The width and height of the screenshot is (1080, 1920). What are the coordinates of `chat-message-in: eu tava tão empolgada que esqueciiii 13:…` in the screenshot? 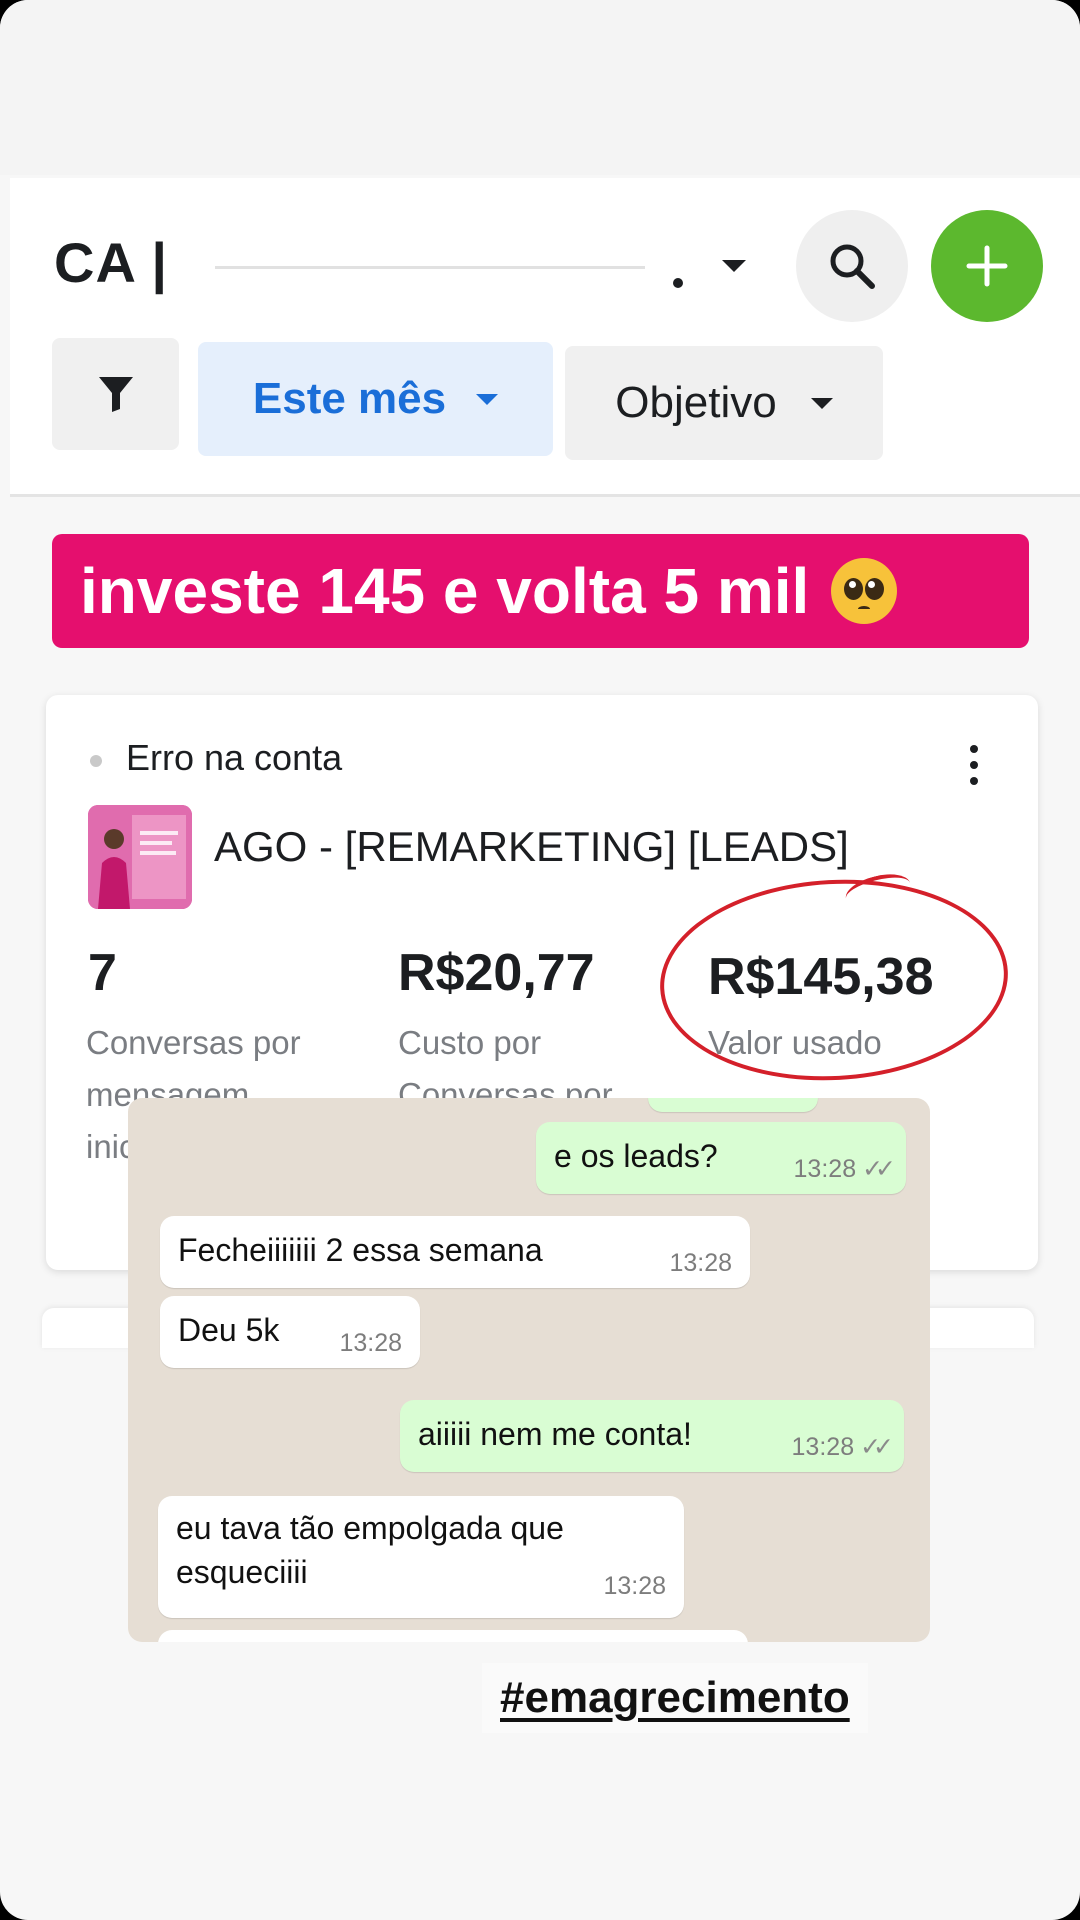 It's located at (421, 1557).